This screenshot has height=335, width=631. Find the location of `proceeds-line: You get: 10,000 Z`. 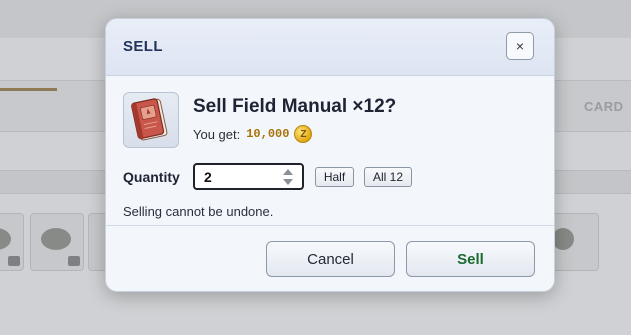

proceeds-line: You get: 10,000 Z is located at coordinates (253, 134).